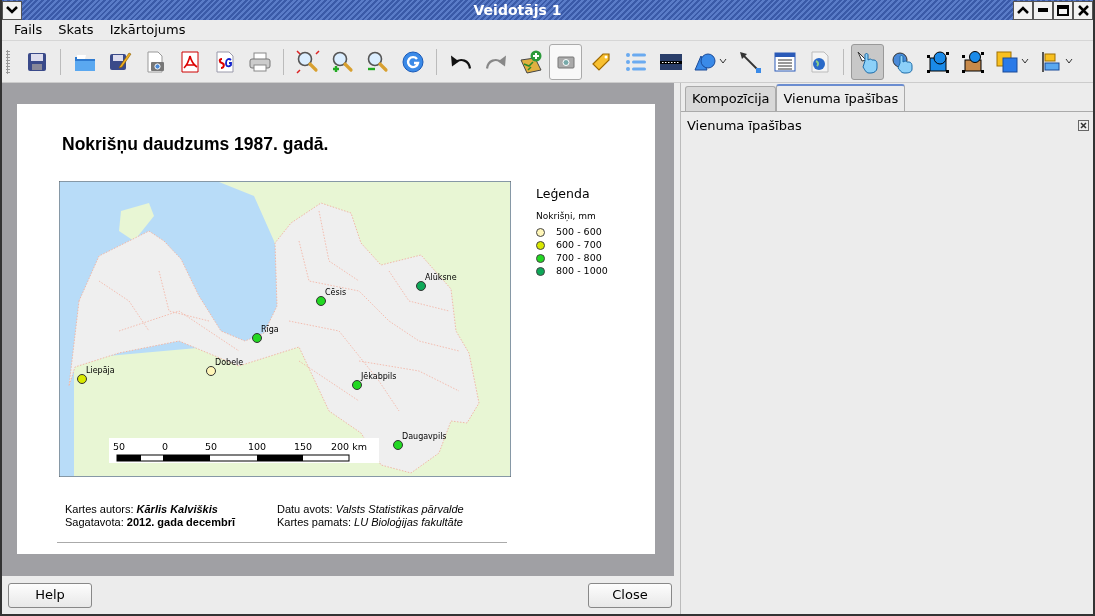  What do you see at coordinates (336, 293) in the screenshot?
I see `city-label: Cēsis` at bounding box center [336, 293].